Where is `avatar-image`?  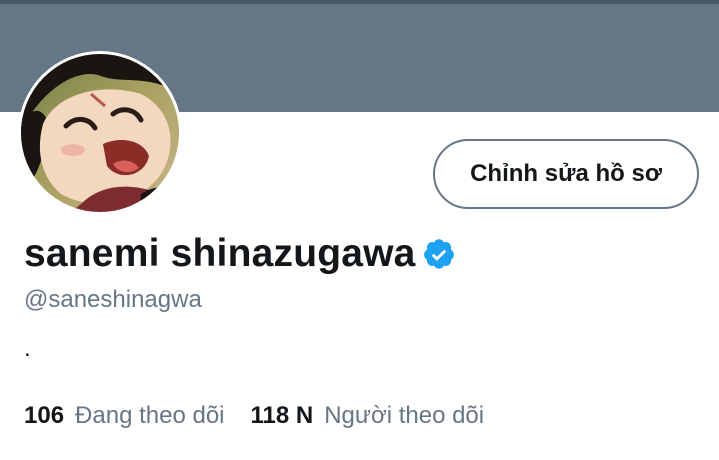 avatar-image is located at coordinates (100, 133).